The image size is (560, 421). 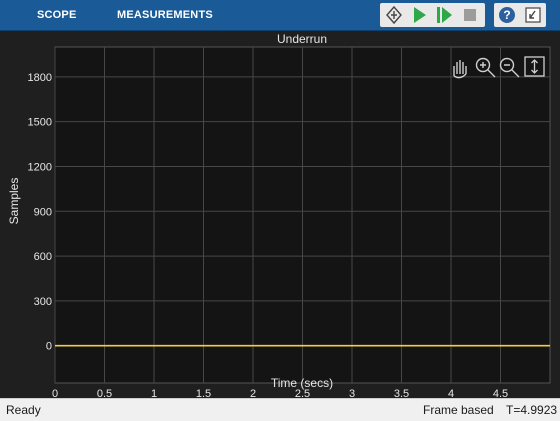 I want to click on y-tick-label: 300, so click(x=43, y=302).